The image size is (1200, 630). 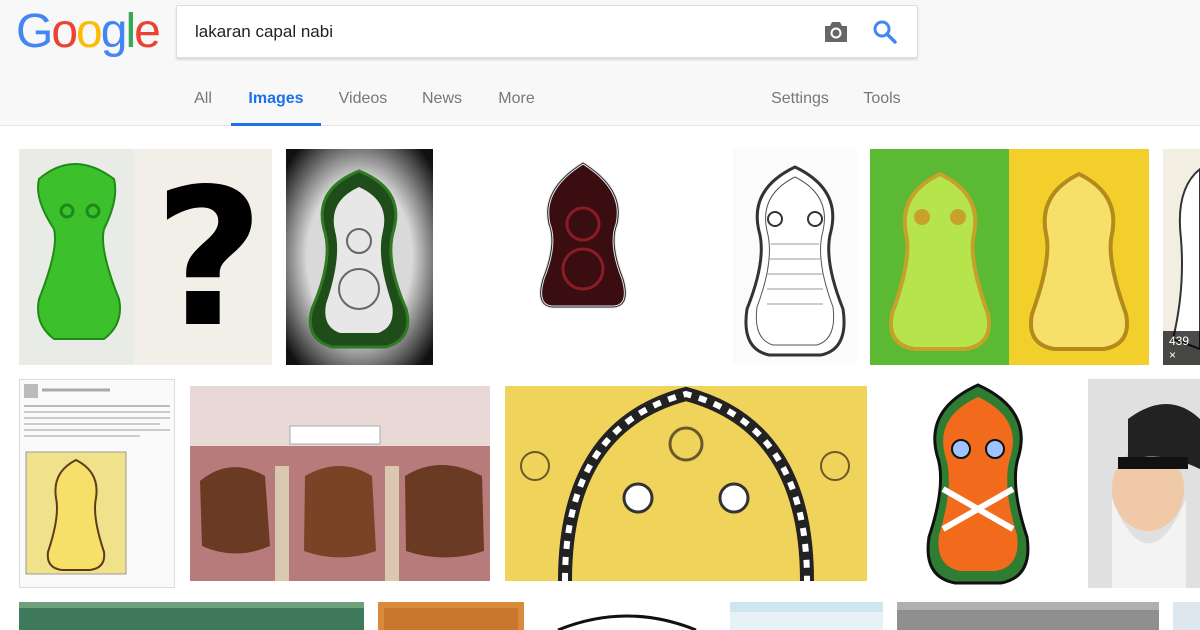 I want to click on colorful-sandal-image, so click(x=978, y=484).